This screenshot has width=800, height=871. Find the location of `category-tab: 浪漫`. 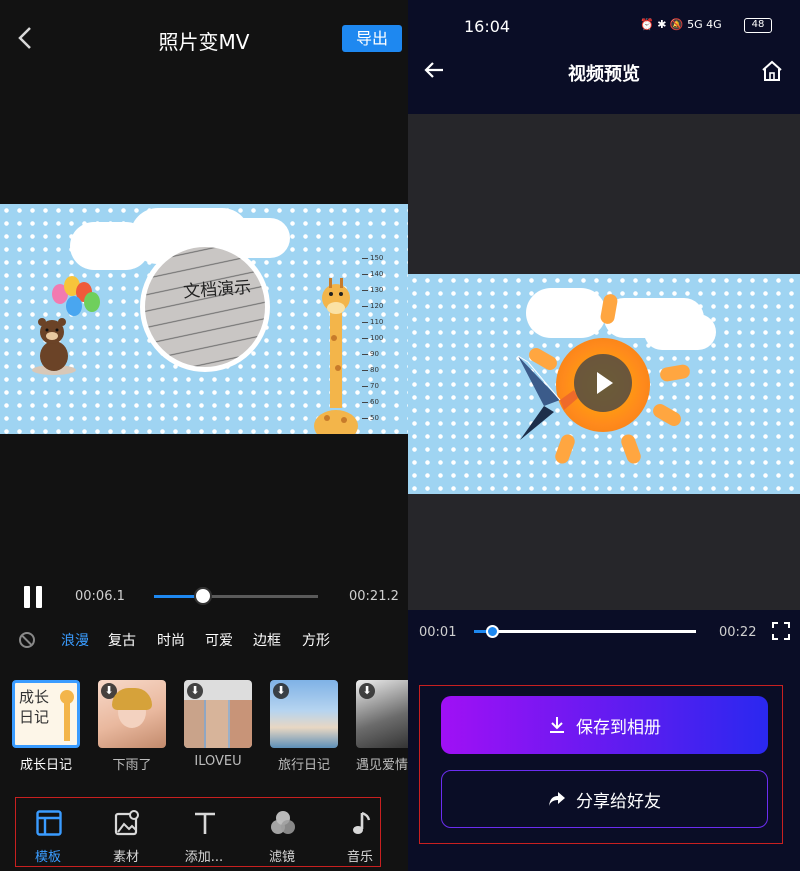

category-tab: 浪漫 is located at coordinates (75, 640).